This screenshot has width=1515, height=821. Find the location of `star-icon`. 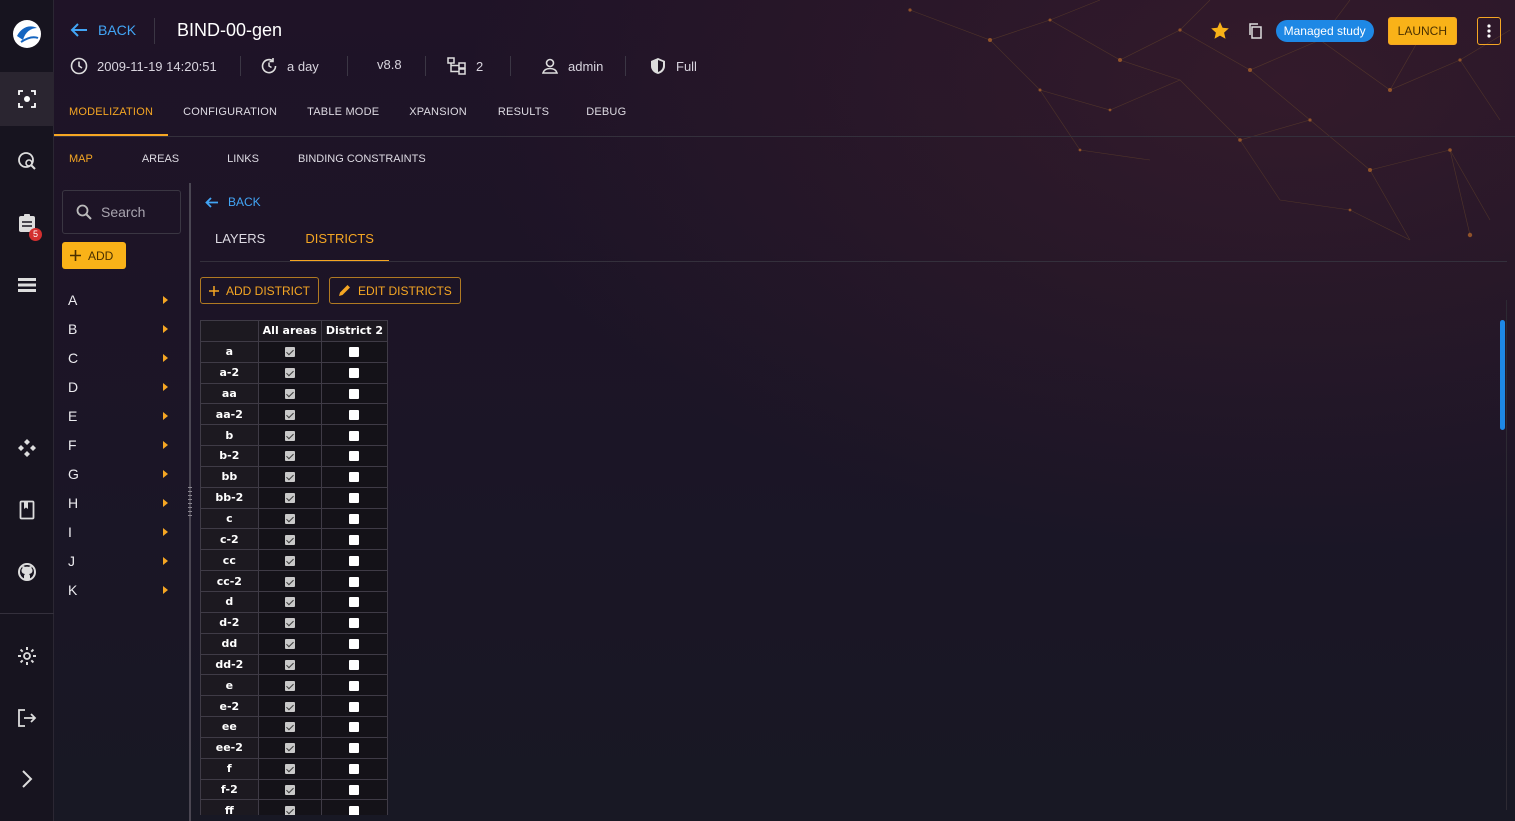

star-icon is located at coordinates (1220, 31).